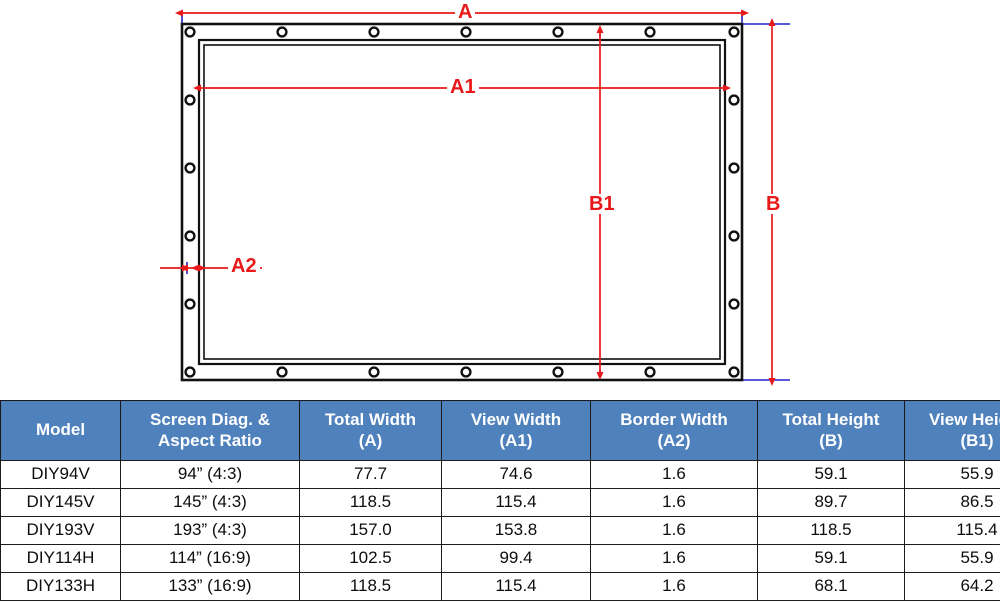  What do you see at coordinates (831, 440) in the screenshot?
I see `column-header-total-height-line2: (B)` at bounding box center [831, 440].